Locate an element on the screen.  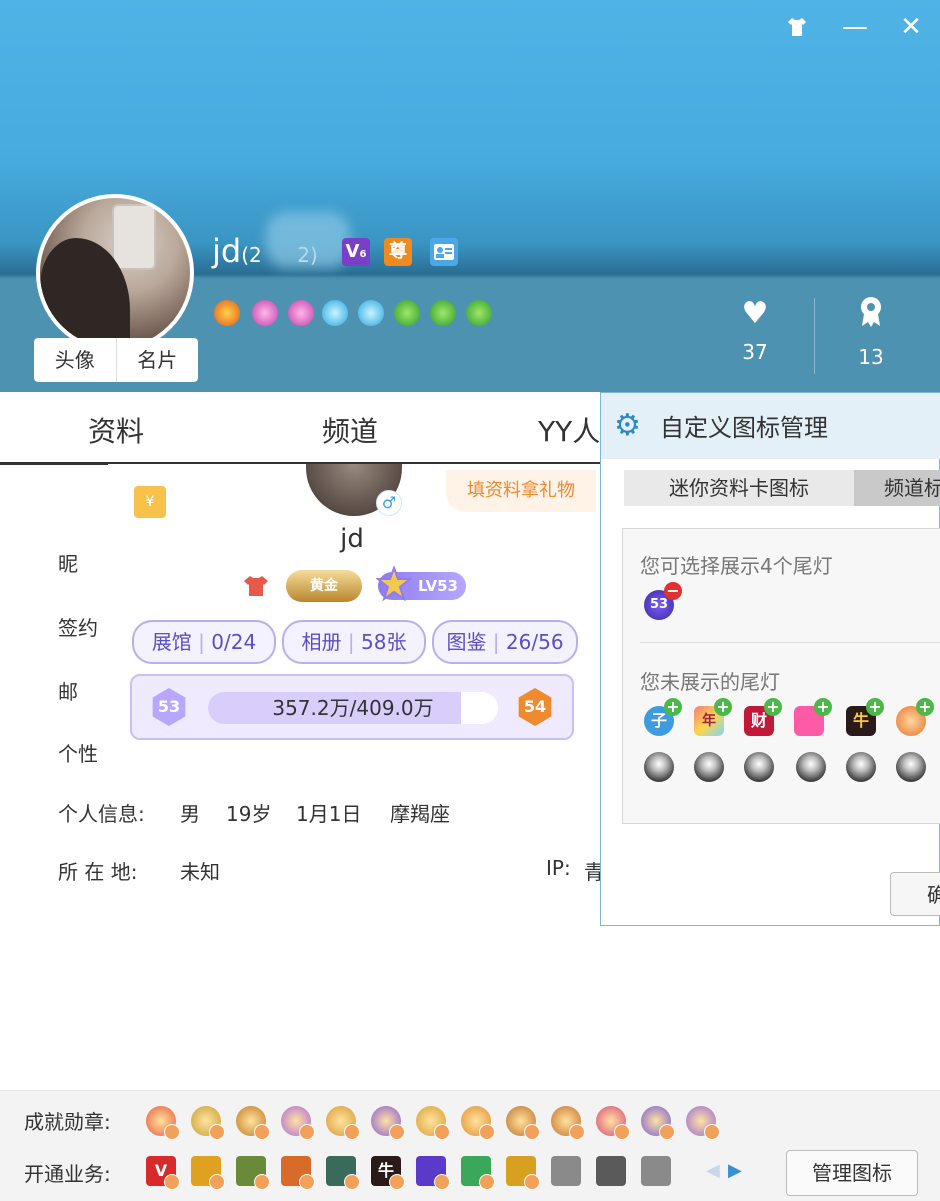
avatar-tabs: 头像 名片 is located at coordinates (116, 360).